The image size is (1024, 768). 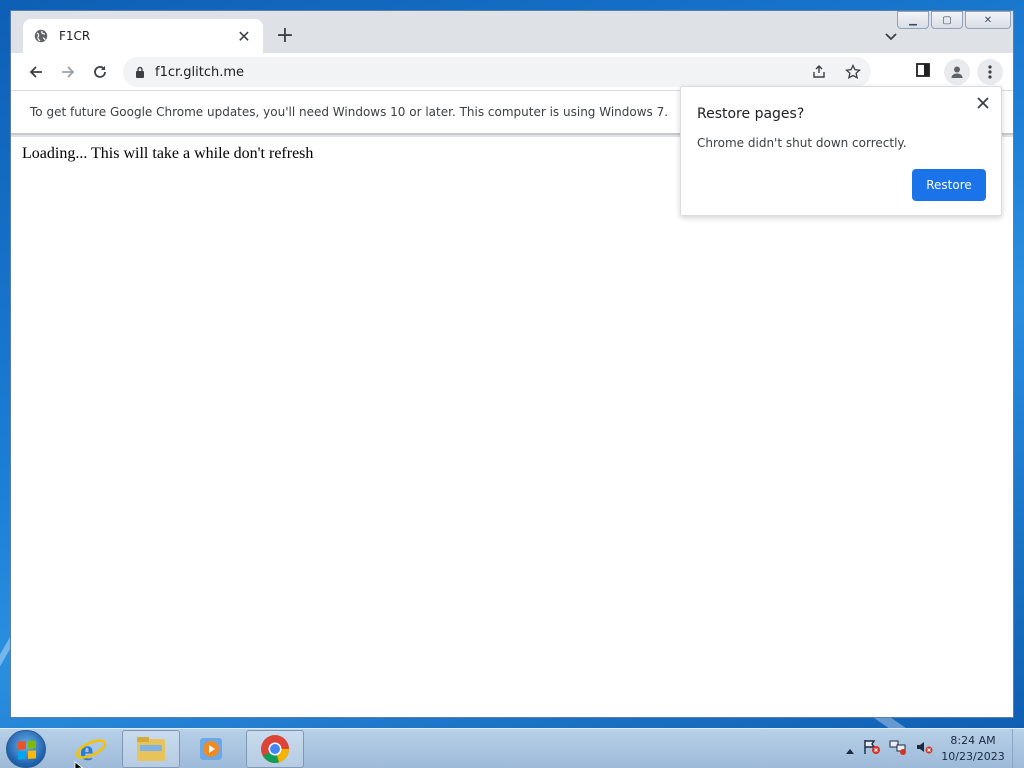 I want to click on windows-logo-icon, so click(x=27, y=750).